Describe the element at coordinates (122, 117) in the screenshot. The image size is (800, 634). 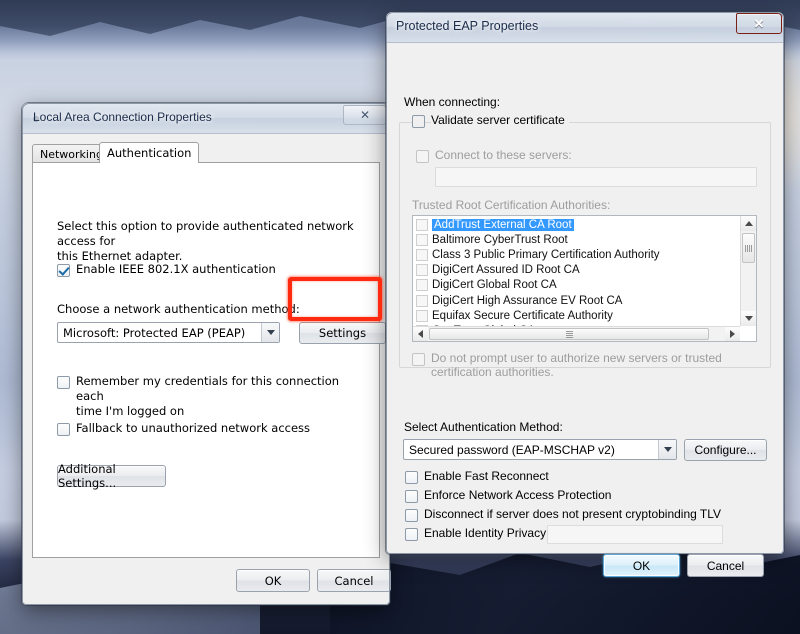
I see `lac-title: Local Area Connection Properties` at that location.